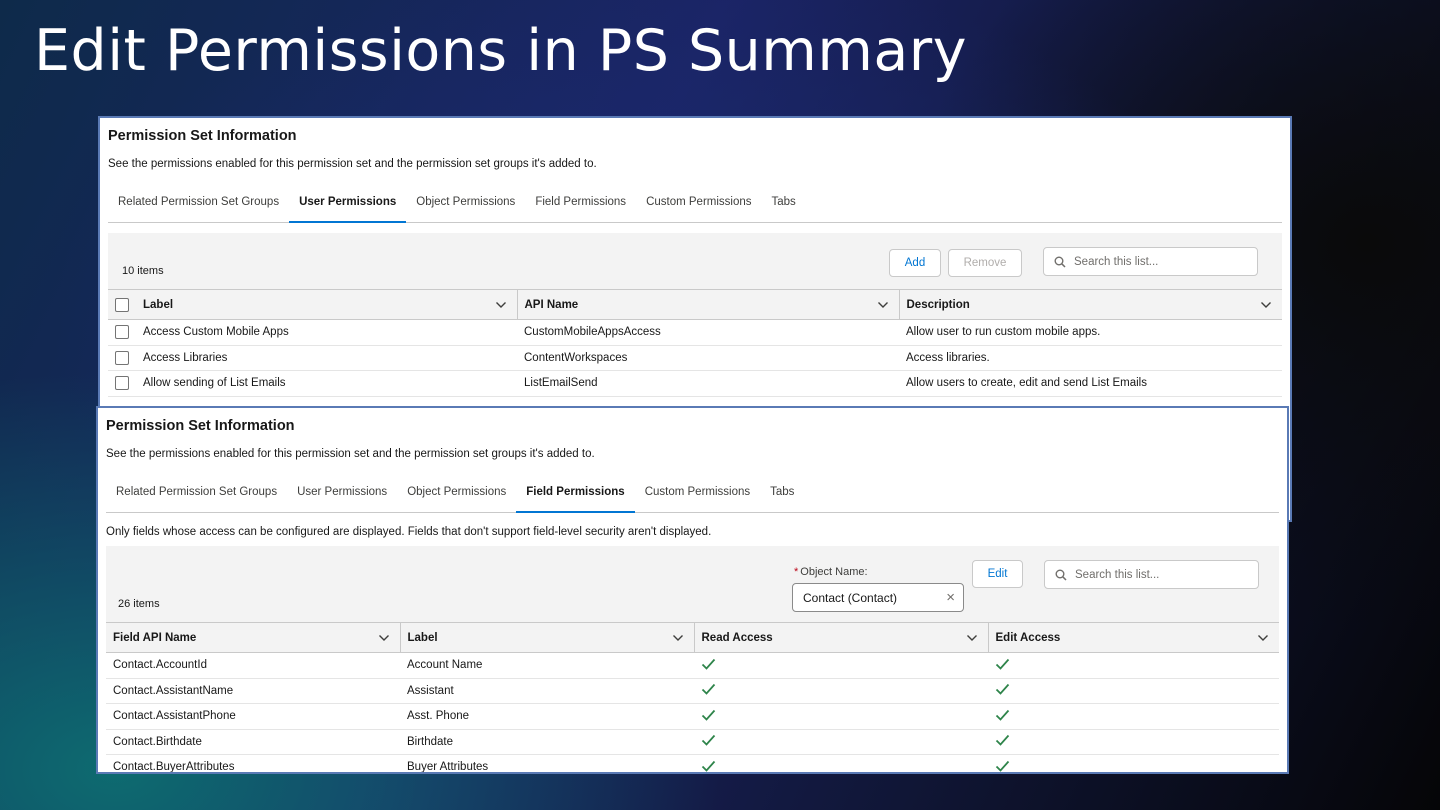 The width and height of the screenshot is (1440, 810). What do you see at coordinates (547, 742) in the screenshot?
I see `label-cell: Birthdate` at bounding box center [547, 742].